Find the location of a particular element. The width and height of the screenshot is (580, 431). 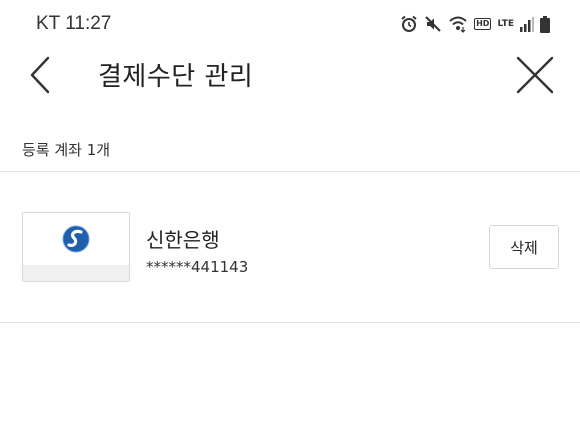

mute-icon is located at coordinates (433, 24).